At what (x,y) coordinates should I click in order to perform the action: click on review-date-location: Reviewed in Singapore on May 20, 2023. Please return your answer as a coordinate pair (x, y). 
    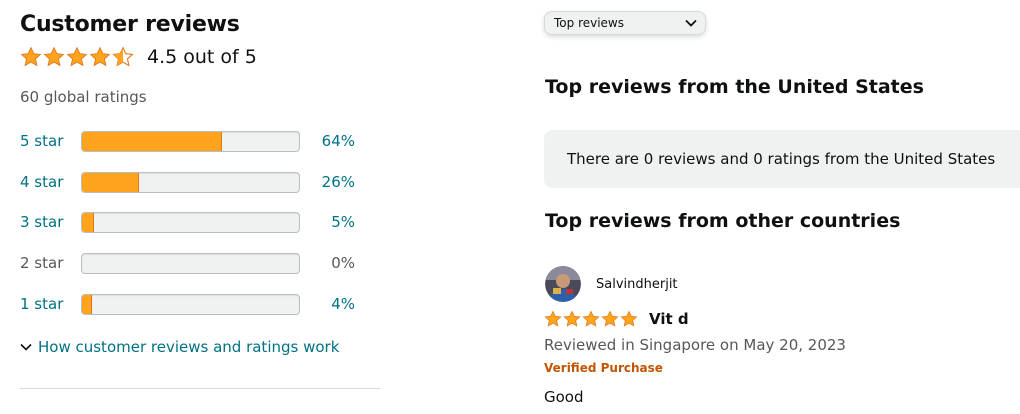
    Looking at the image, I should click on (695, 345).